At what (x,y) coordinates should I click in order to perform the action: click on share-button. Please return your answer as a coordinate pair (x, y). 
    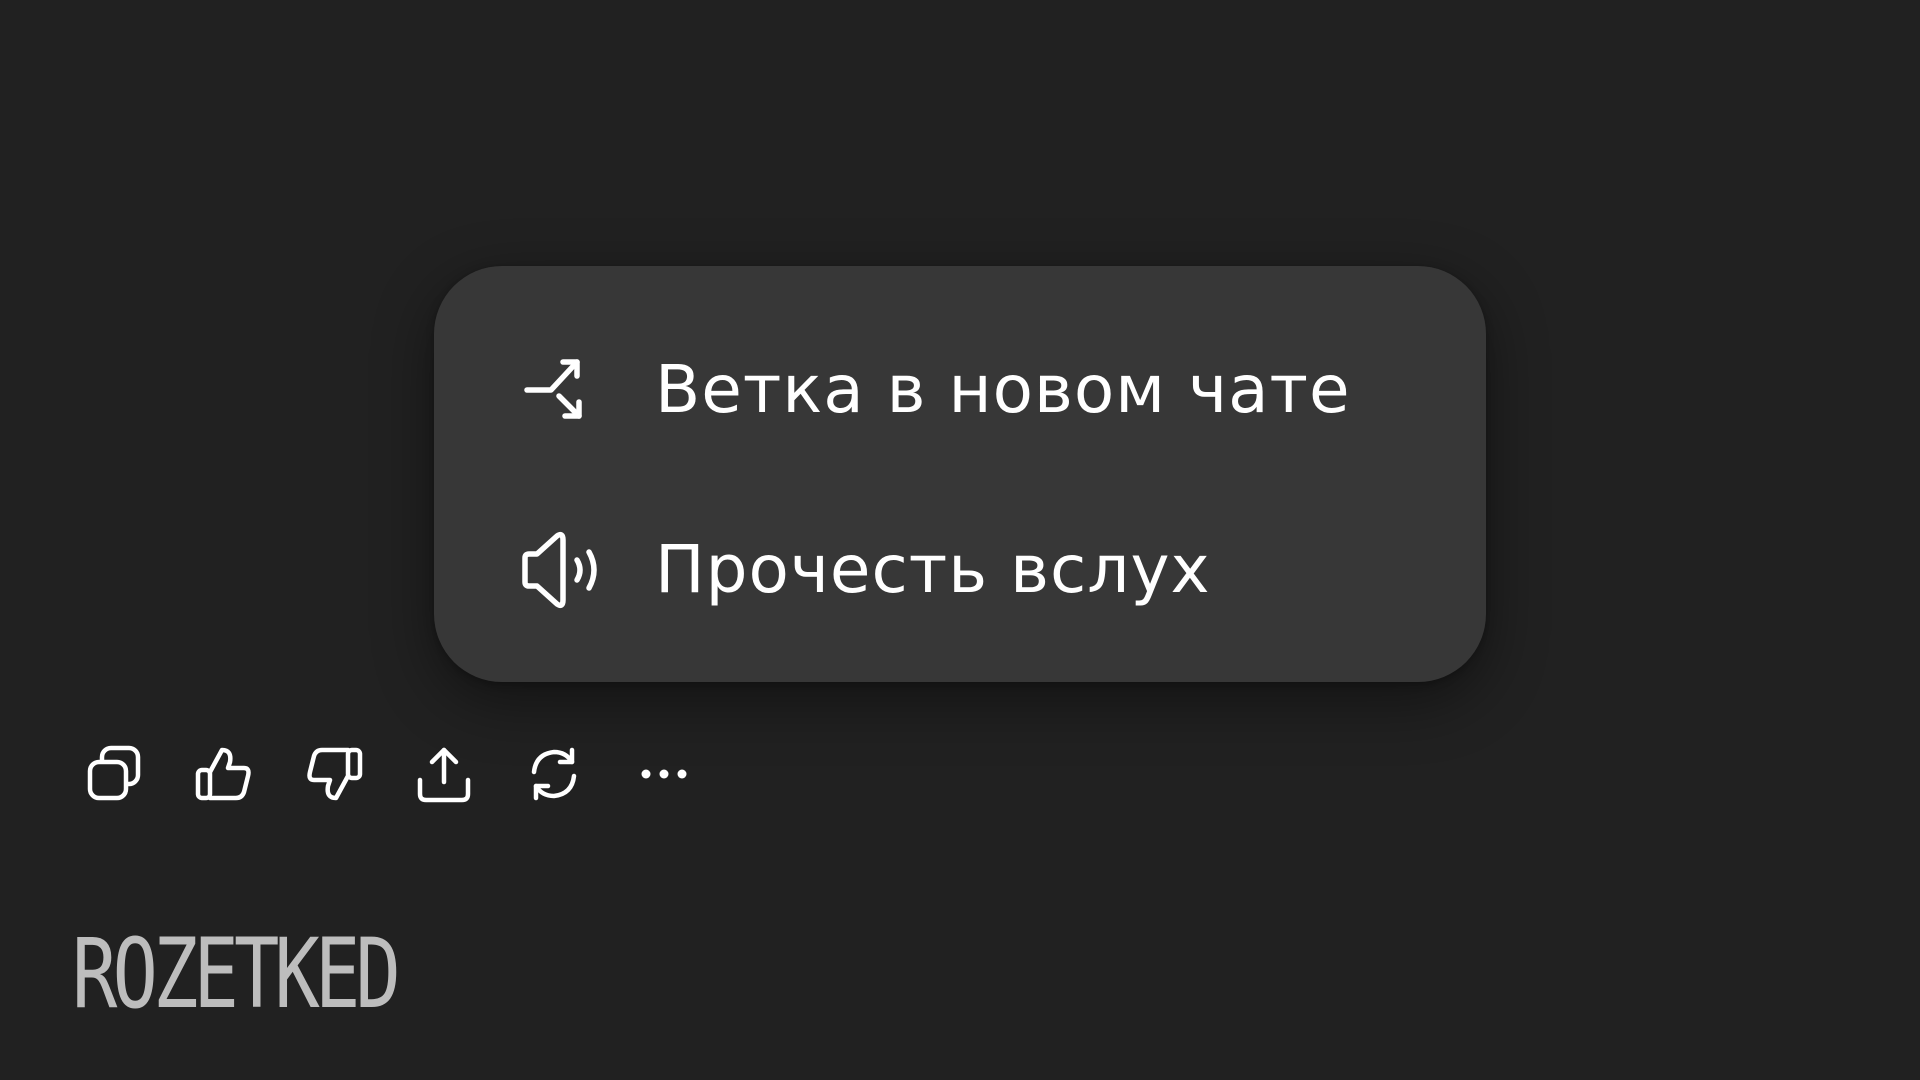
    Looking at the image, I should click on (444, 774).